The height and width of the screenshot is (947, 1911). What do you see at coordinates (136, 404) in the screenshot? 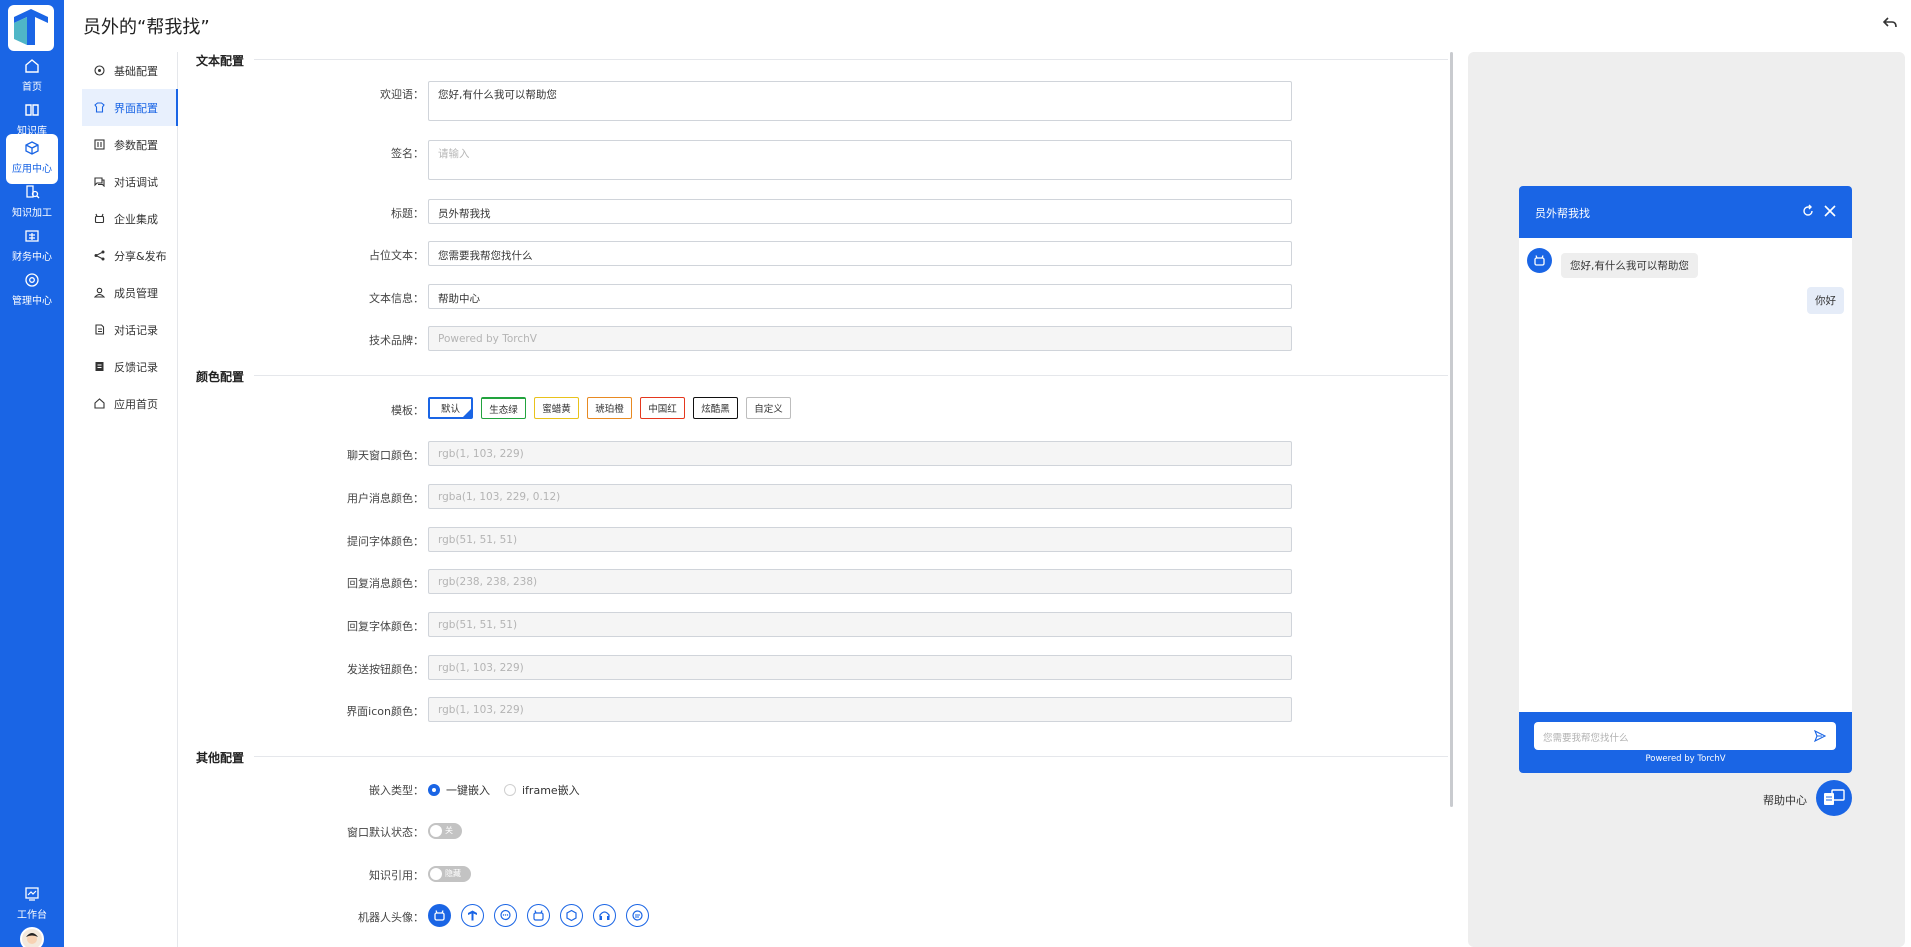
I see `subnav-label: 应用首页` at bounding box center [136, 404].